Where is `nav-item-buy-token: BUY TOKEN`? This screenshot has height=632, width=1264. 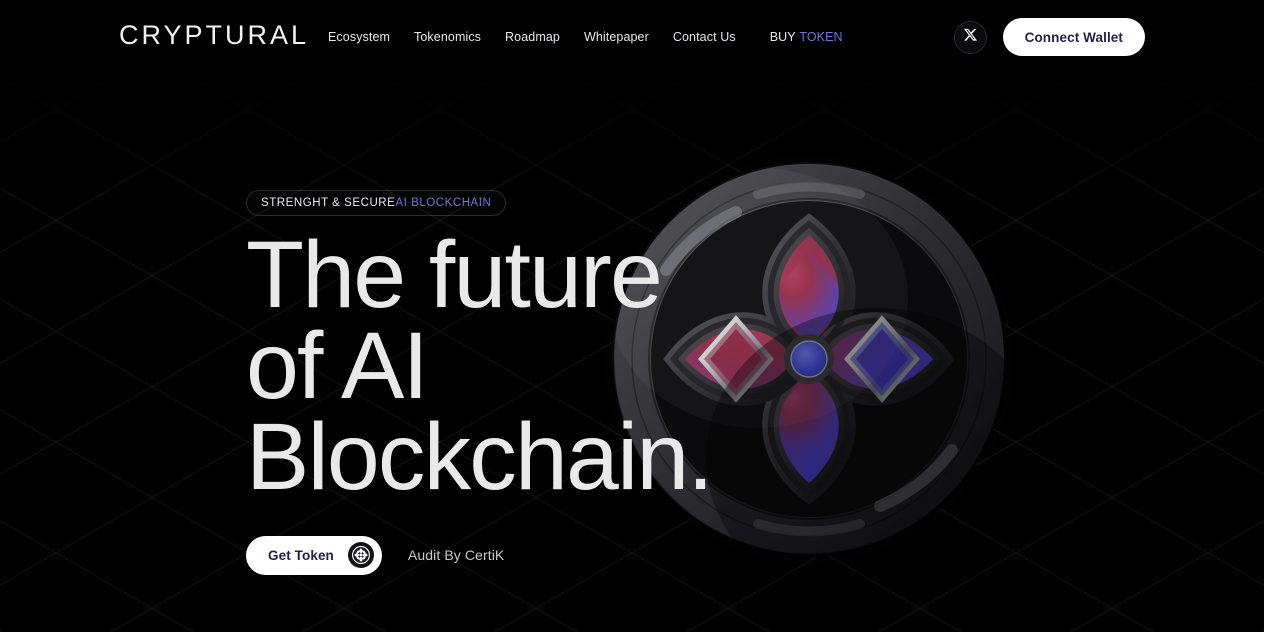 nav-item-buy-token: BUY TOKEN is located at coordinates (806, 37).